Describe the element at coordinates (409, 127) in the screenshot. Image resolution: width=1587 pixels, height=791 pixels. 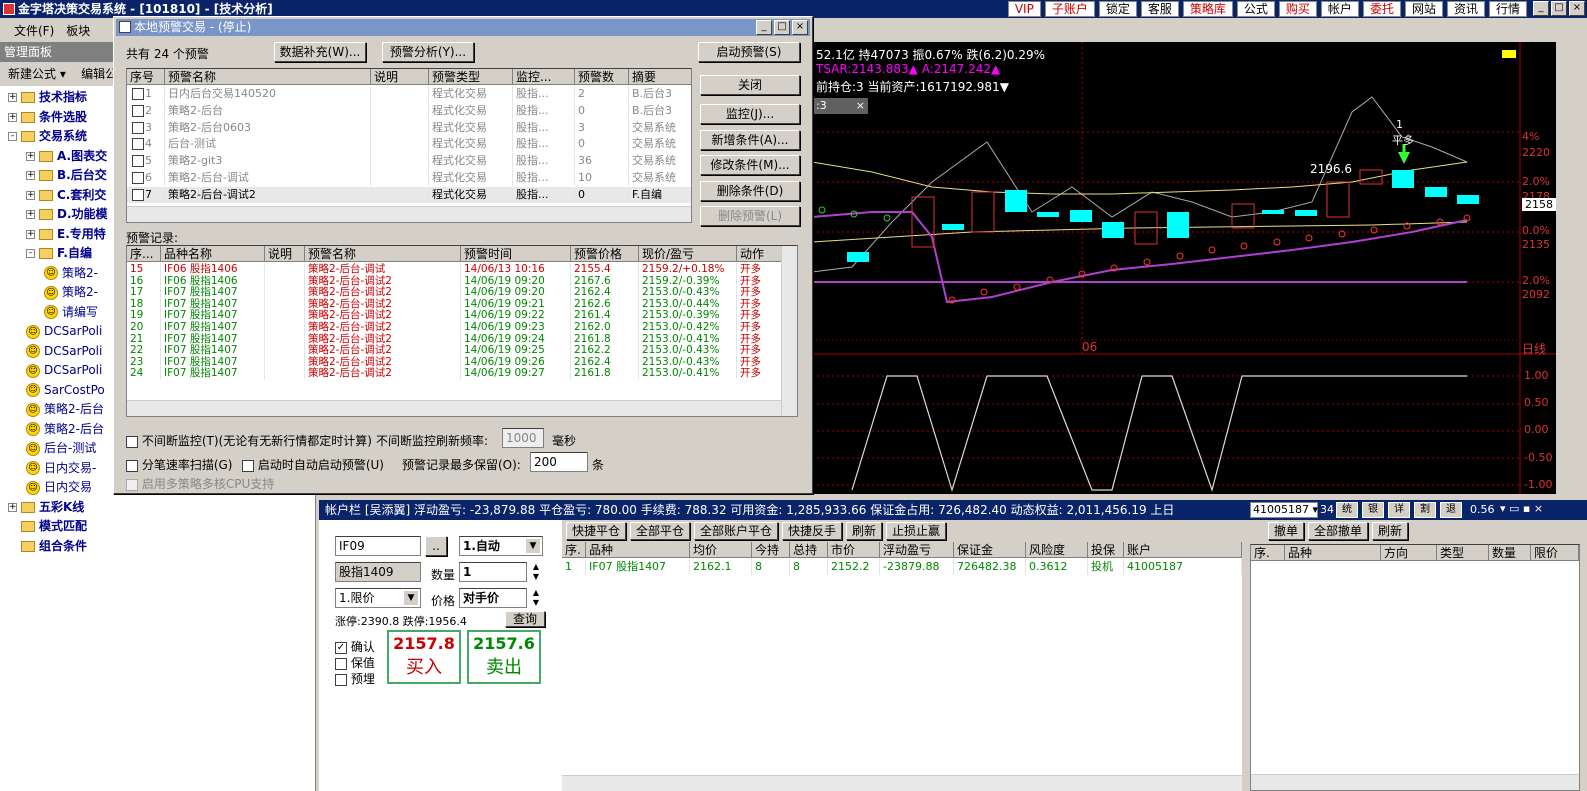
I see `table-row: 3 策略2-后台0603 程式化交易 股指... 3 交易系统` at that location.